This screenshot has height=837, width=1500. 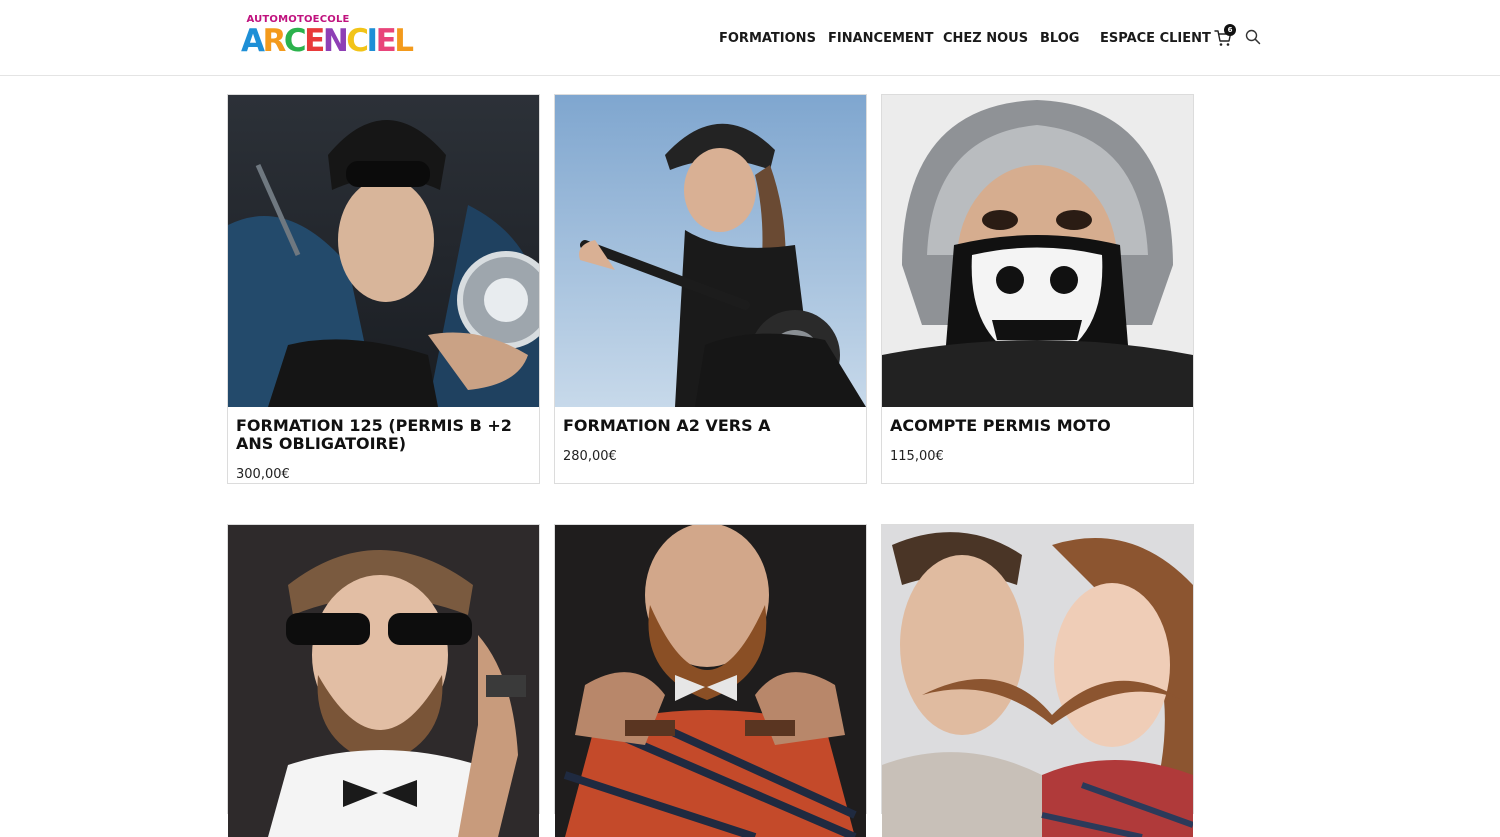 What do you see at coordinates (710, 426) in the screenshot?
I see `product-title: FORMATION A2 VERS A` at bounding box center [710, 426].